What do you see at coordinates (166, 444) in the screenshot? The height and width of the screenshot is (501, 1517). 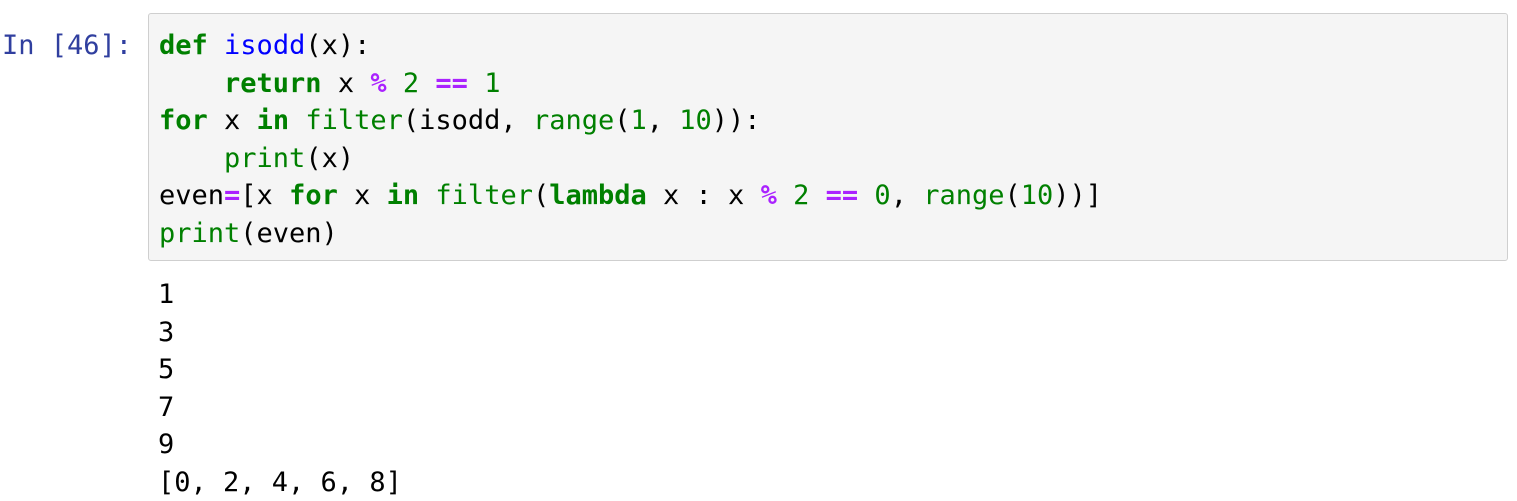 I see `output-line: 9` at bounding box center [166, 444].